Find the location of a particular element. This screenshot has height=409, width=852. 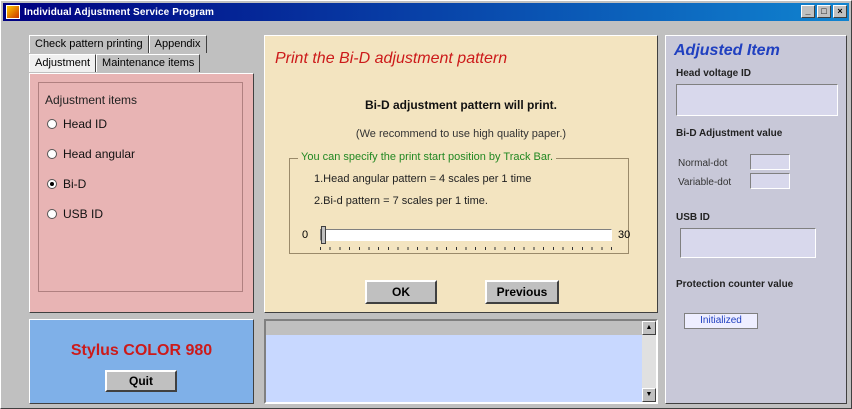

adjusted-item-title: Adjusted Item is located at coordinates (727, 50).